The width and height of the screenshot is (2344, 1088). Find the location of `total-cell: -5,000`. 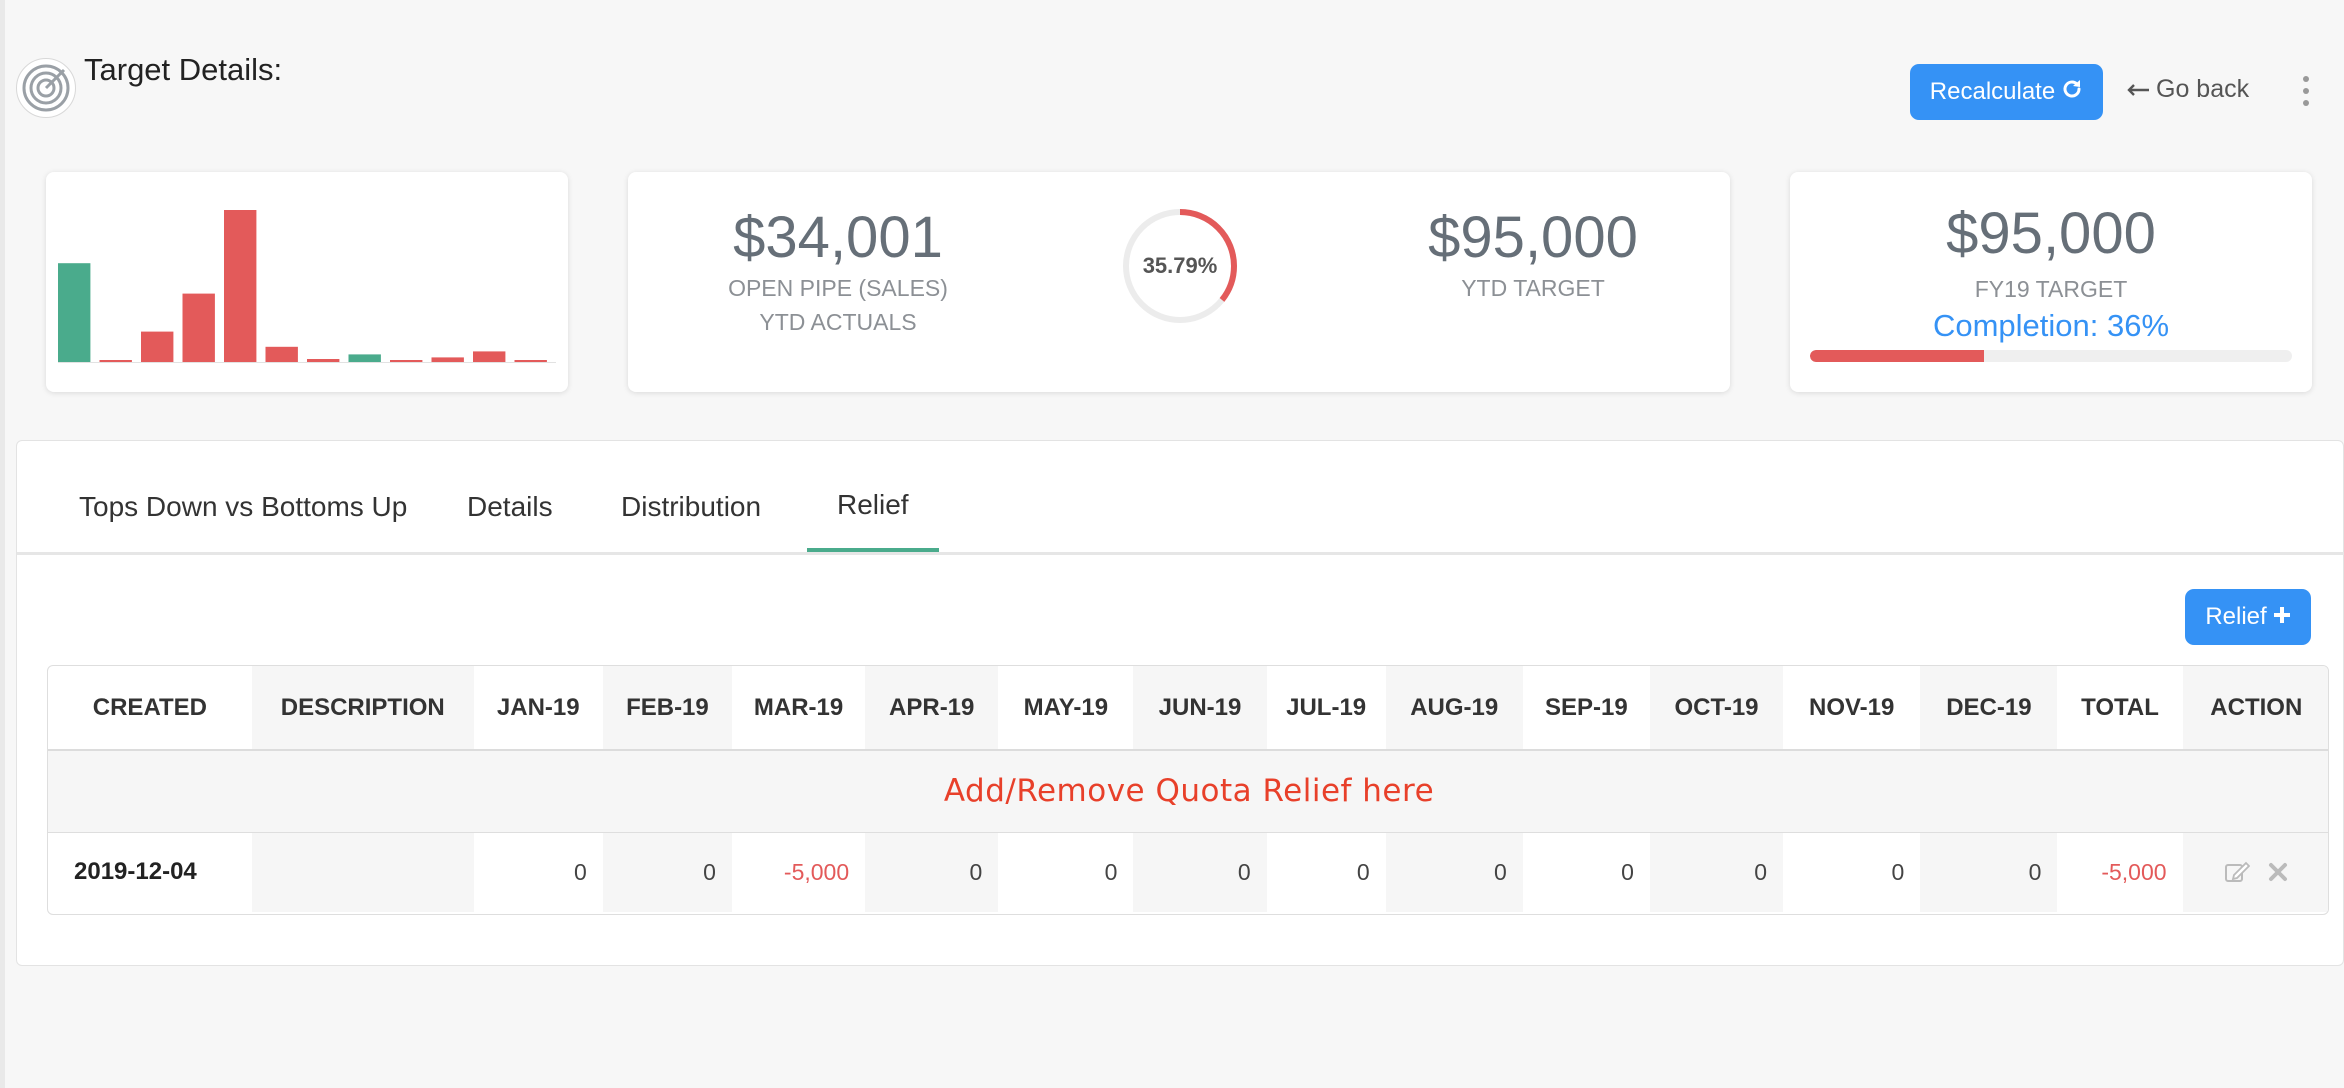

total-cell: -5,000 is located at coordinates (2134, 871).